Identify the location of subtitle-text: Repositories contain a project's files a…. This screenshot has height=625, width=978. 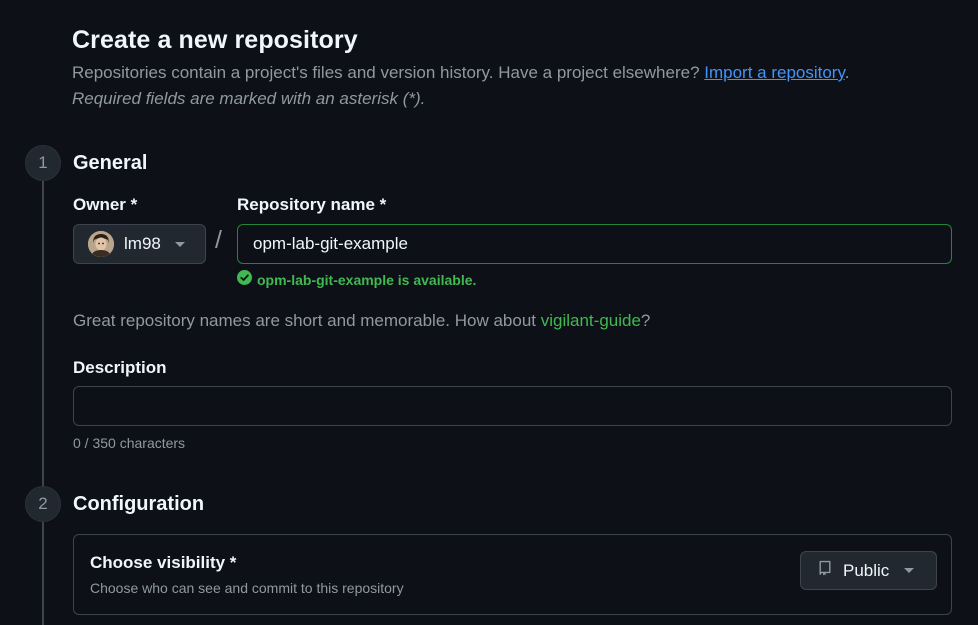
(388, 72).